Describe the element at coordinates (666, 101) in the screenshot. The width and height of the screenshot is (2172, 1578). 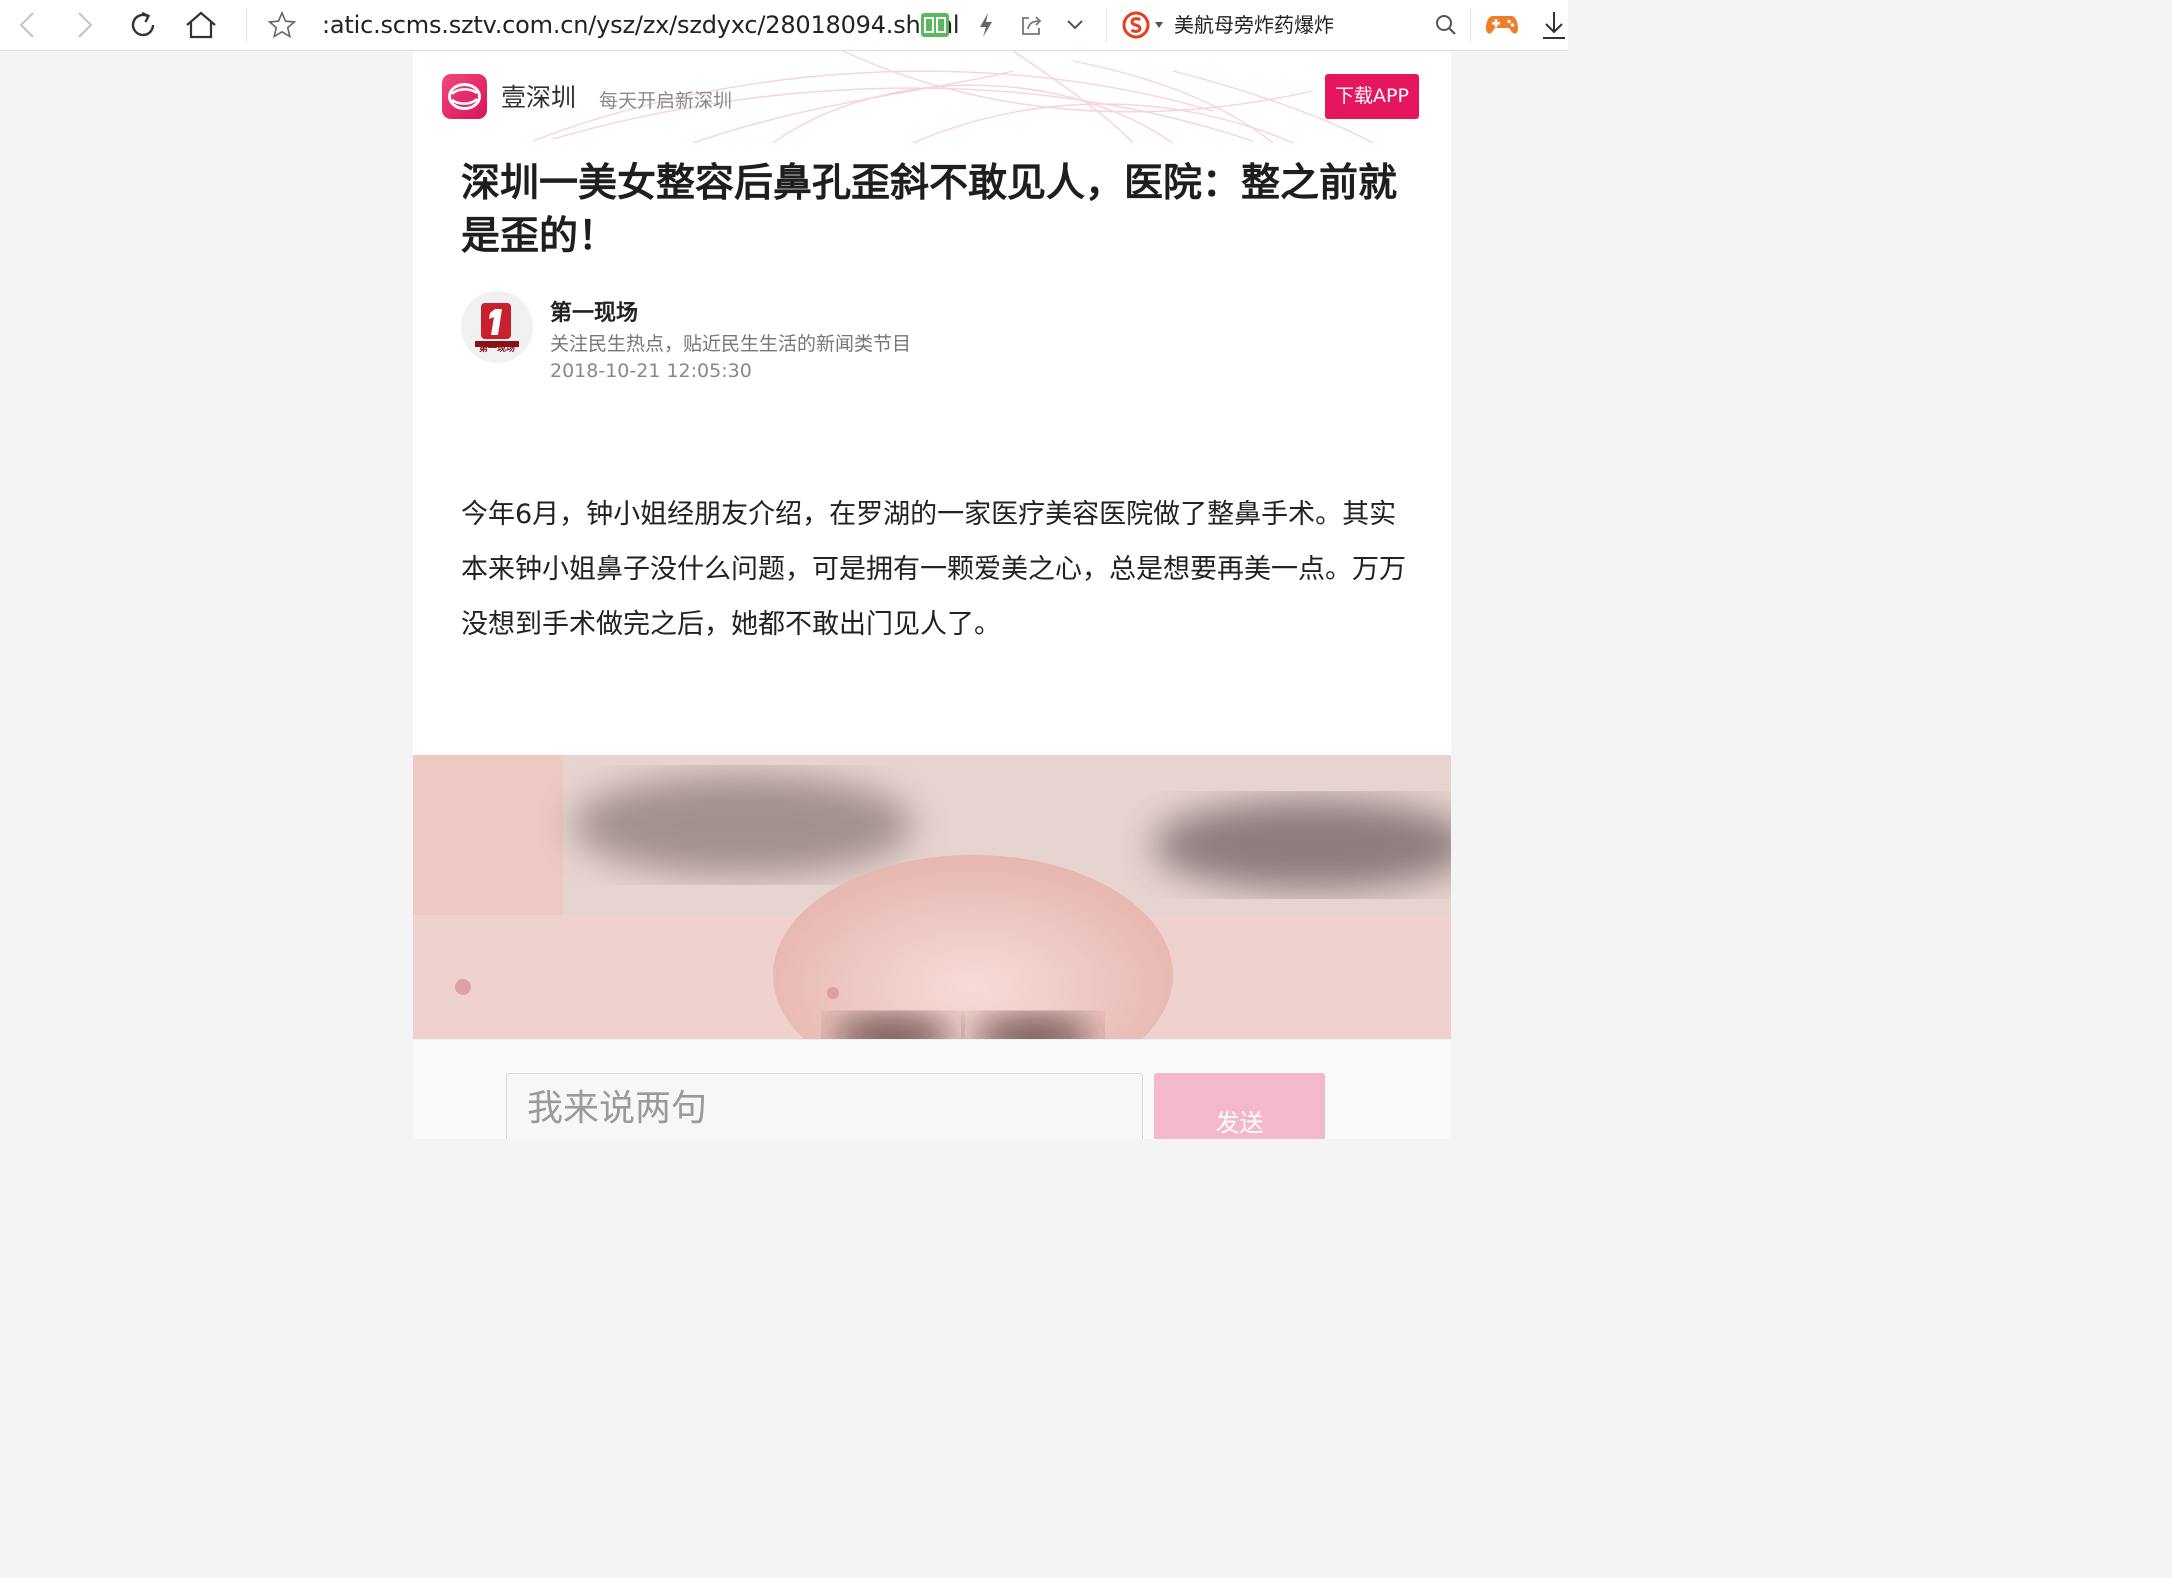
I see `site-slogan: 每天开启新深圳` at that location.